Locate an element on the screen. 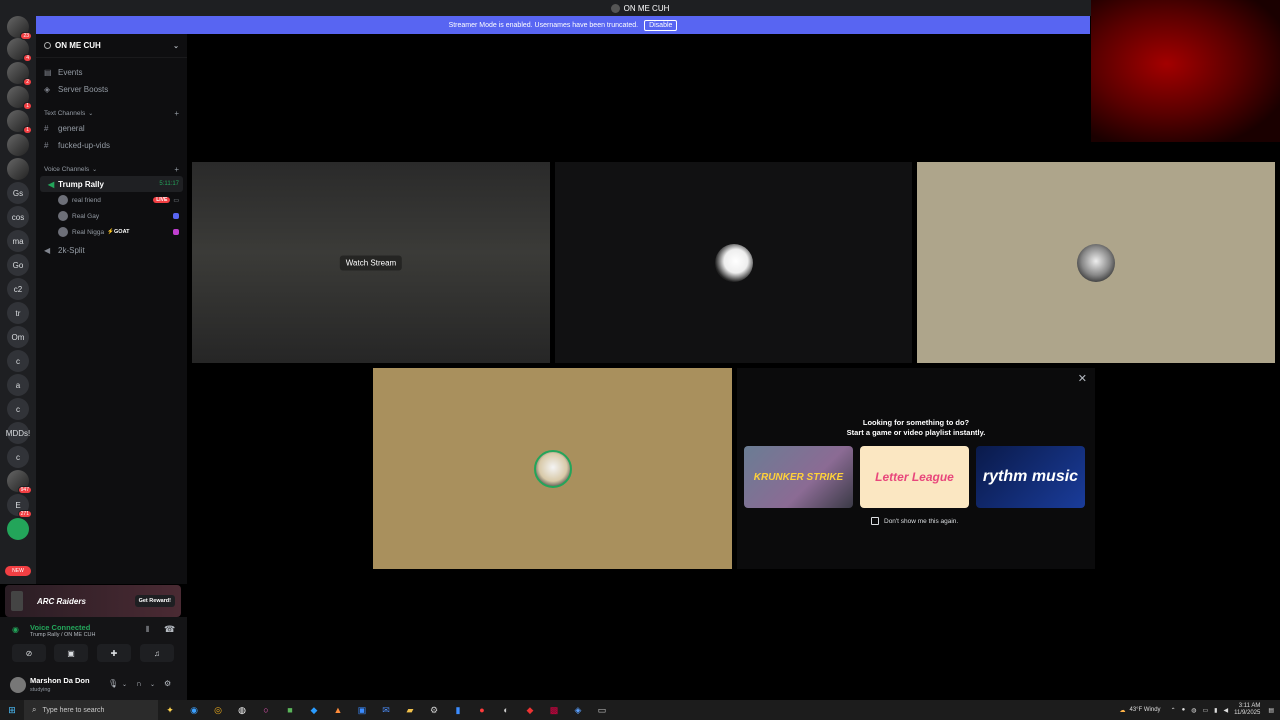 This screenshot has height=720, width=1280. taskbar-search: ⌕ Type here to search is located at coordinates (91, 710).